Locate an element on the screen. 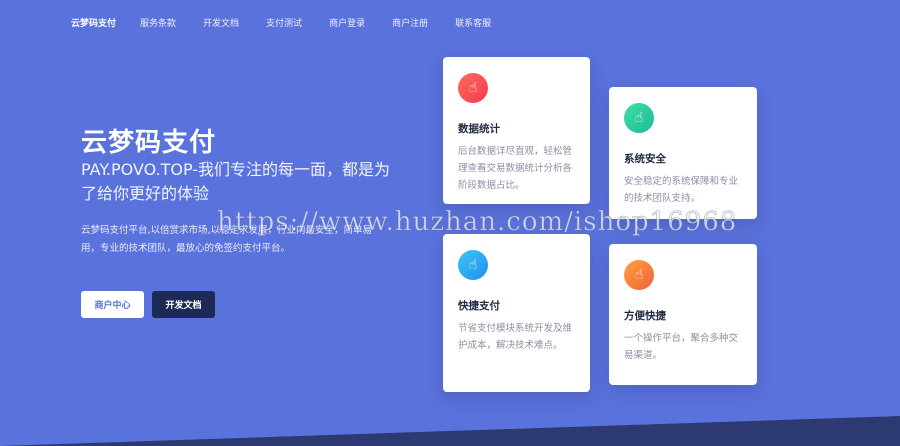  card-text: 节省支付模块系统开发及维护成本，解决技术难点。 is located at coordinates (515, 337).